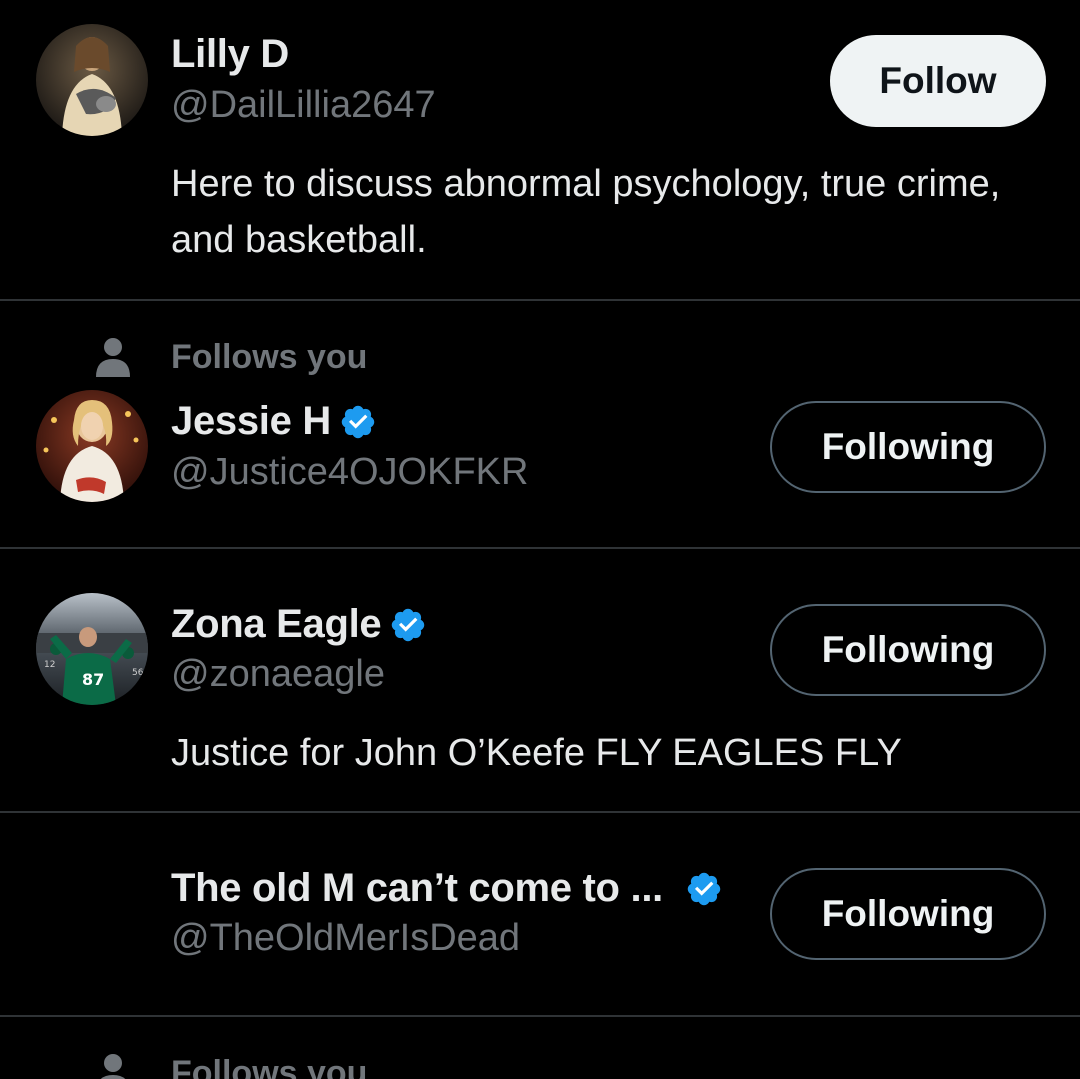  I want to click on follow-button: Follow, so click(938, 81).